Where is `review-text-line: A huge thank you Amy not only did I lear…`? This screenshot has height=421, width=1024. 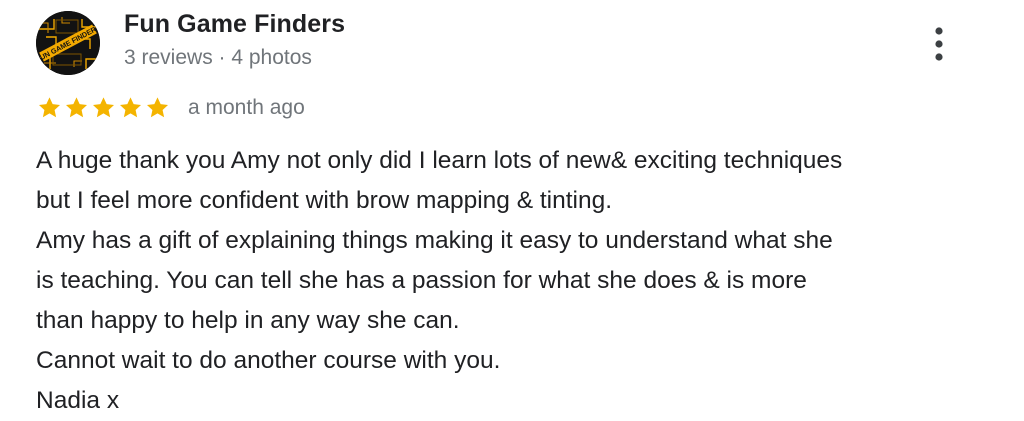
review-text-line: A huge thank you Amy not only did I lear… is located at coordinates (439, 160).